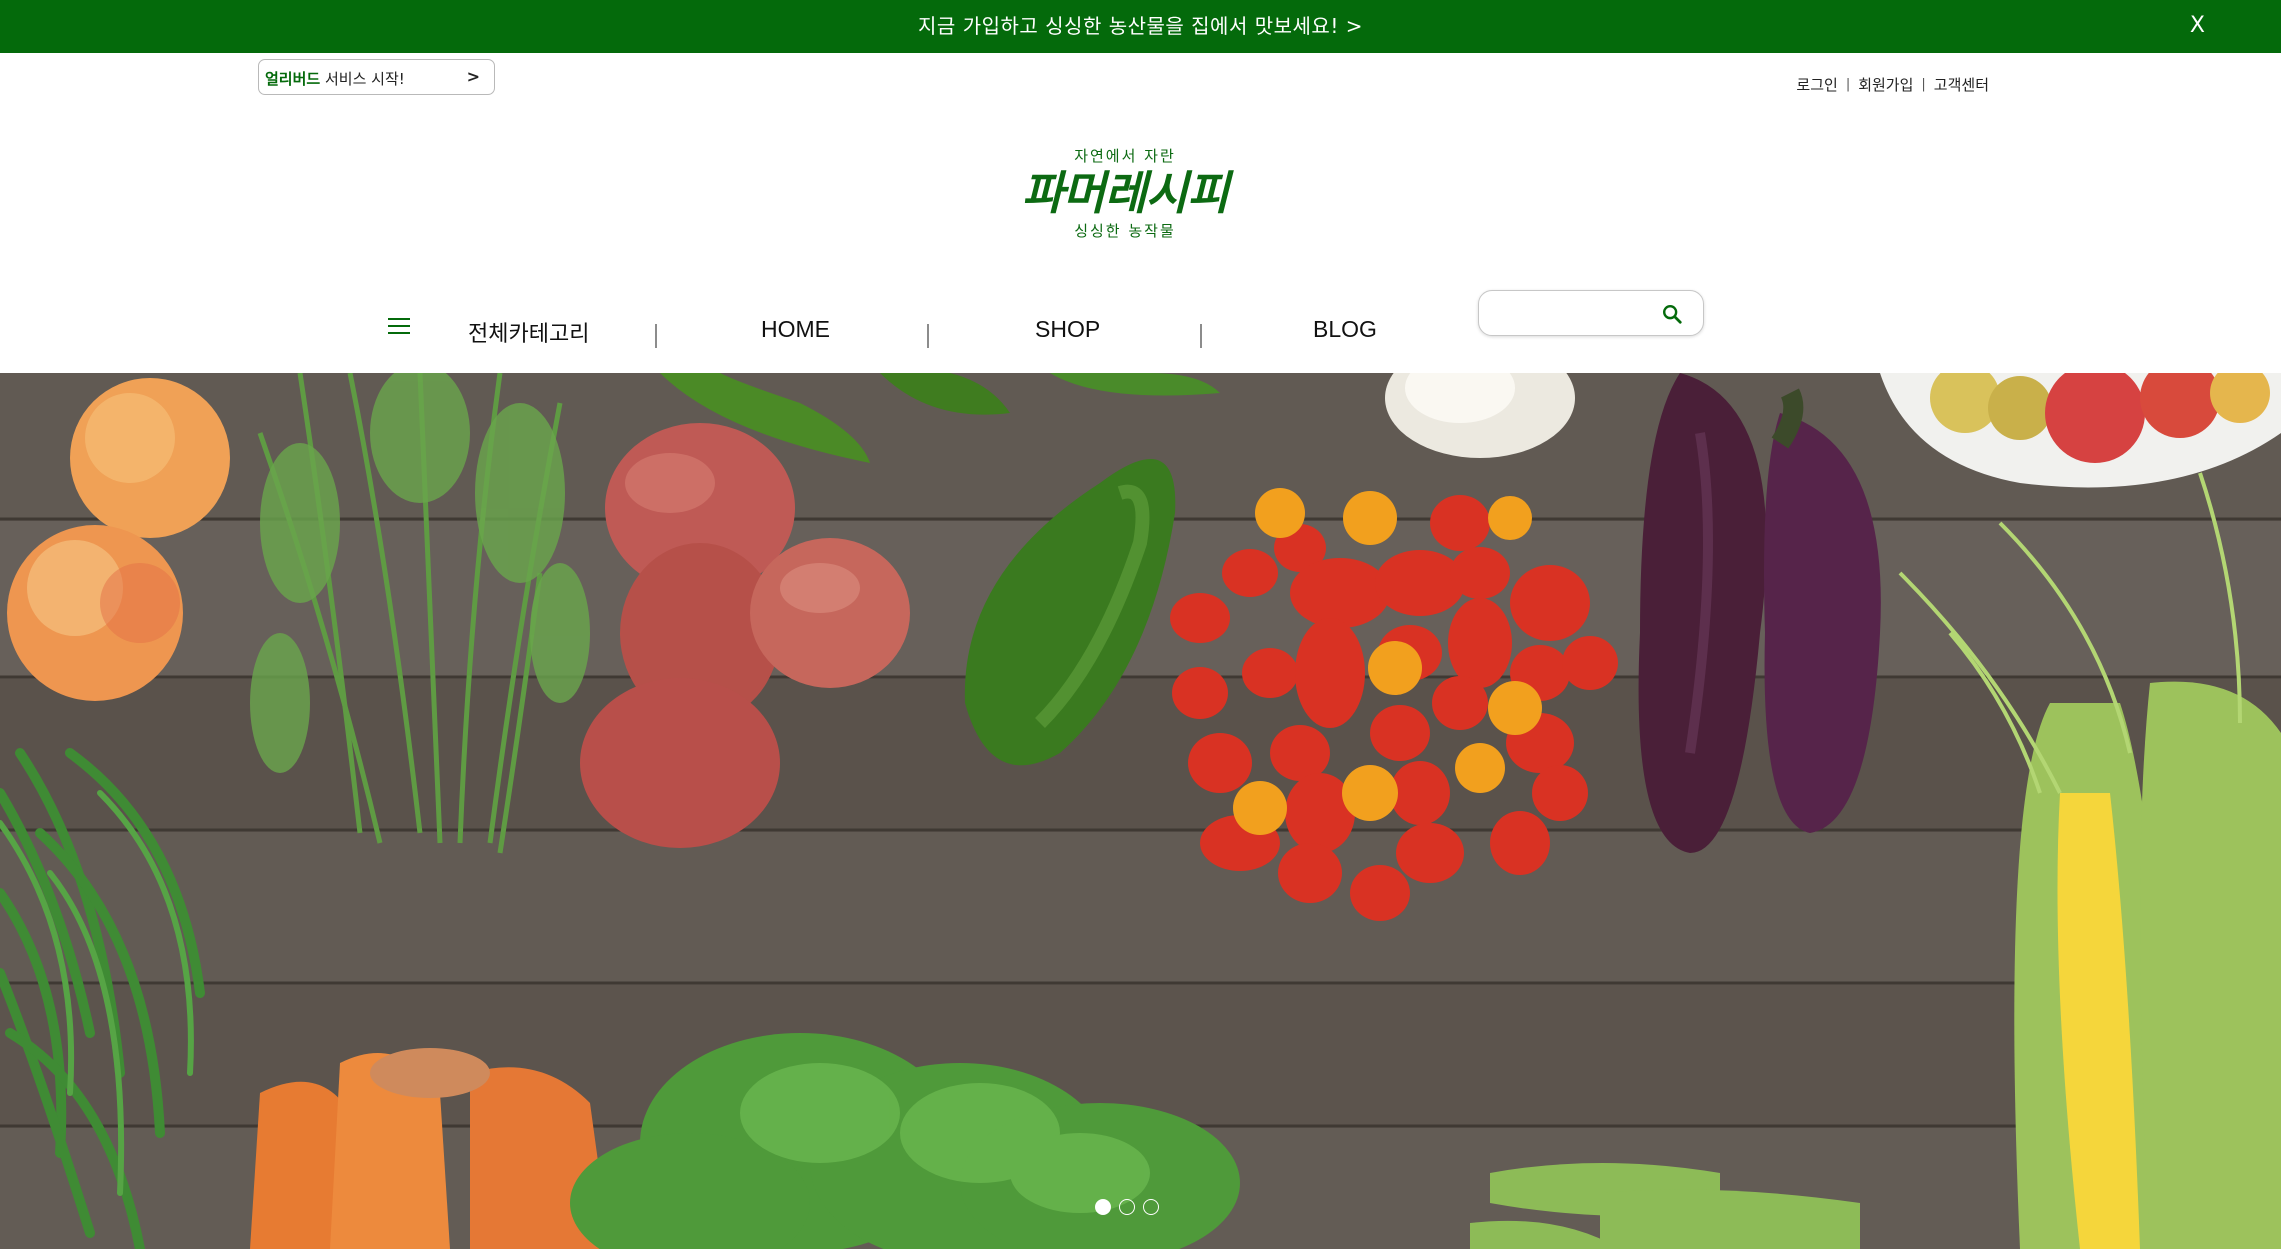 The height and width of the screenshot is (1249, 2281). I want to click on promo-text-link: 지금 가입하고 싱싱한 농산물을 집에서 맛보세요! >, so click(1140, 24).